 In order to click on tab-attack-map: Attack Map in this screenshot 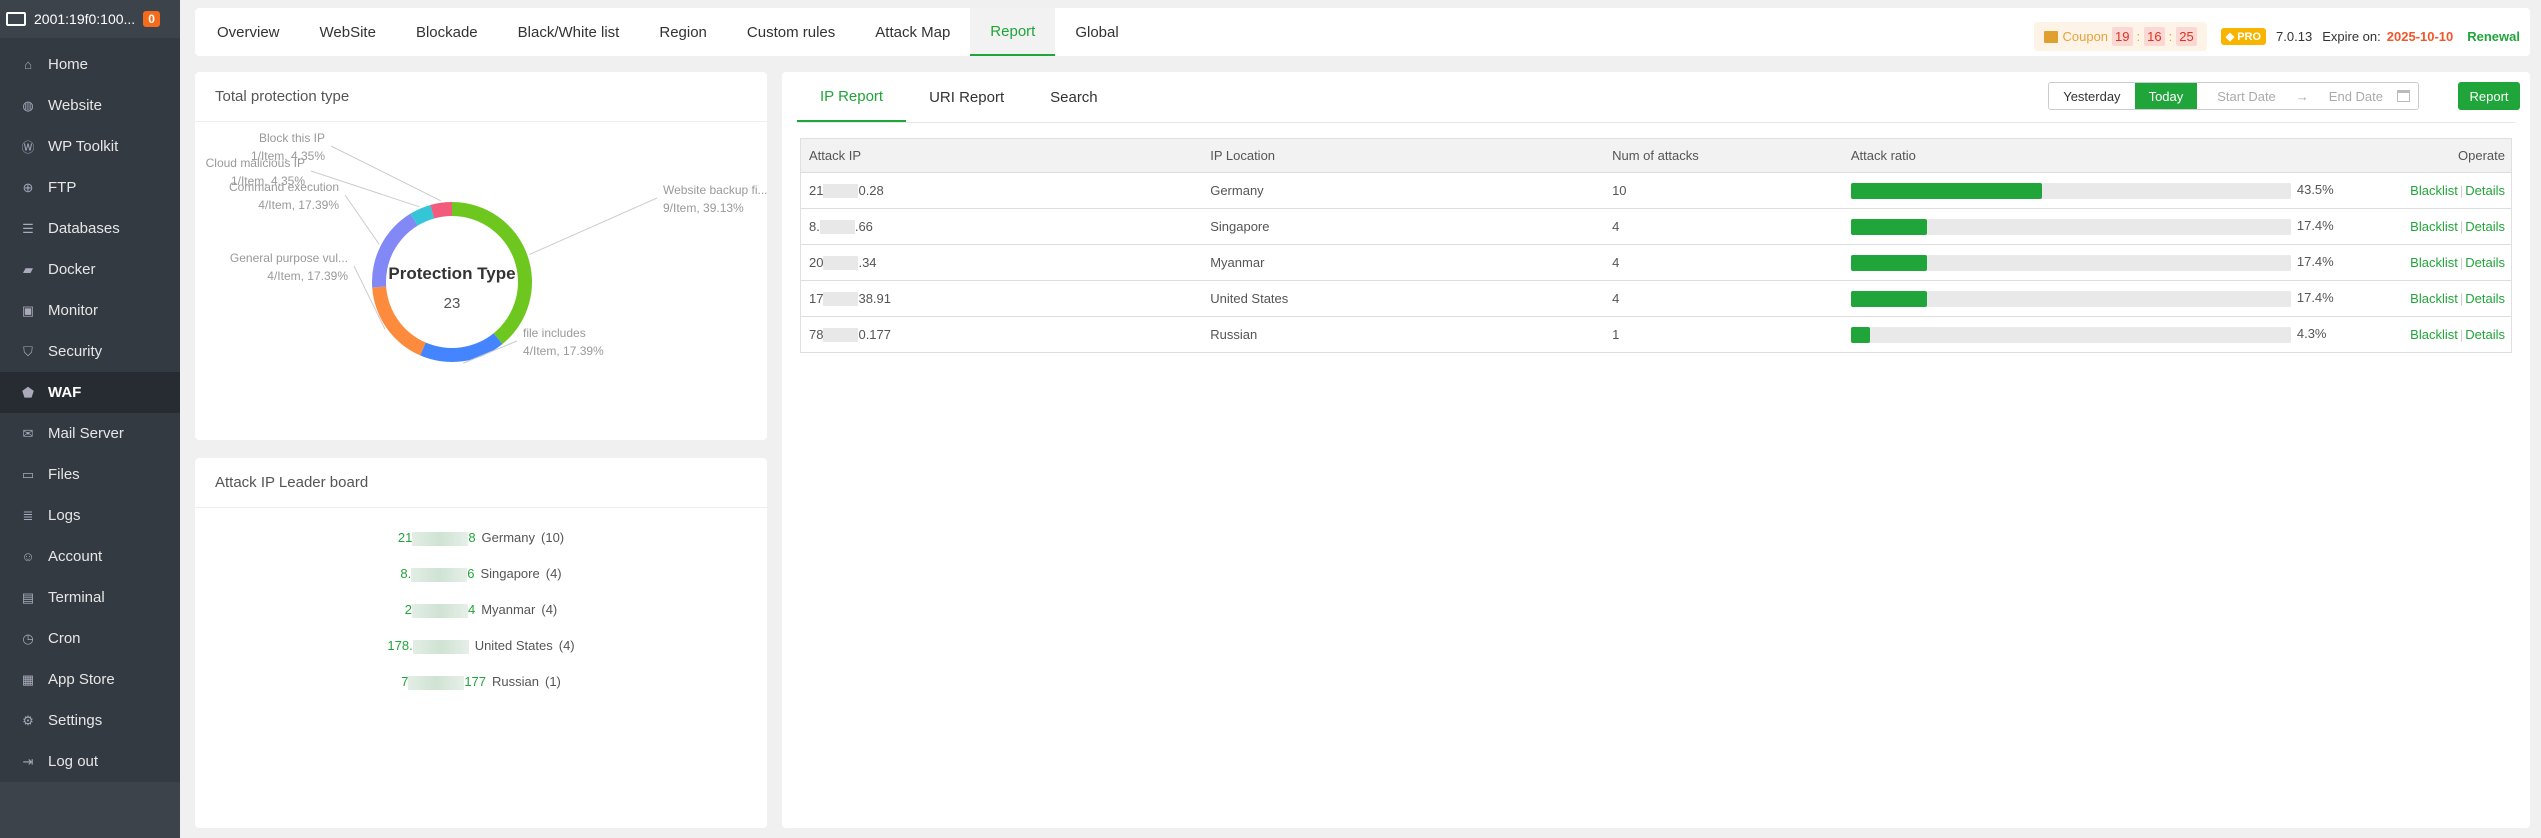, I will do `click(912, 32)`.